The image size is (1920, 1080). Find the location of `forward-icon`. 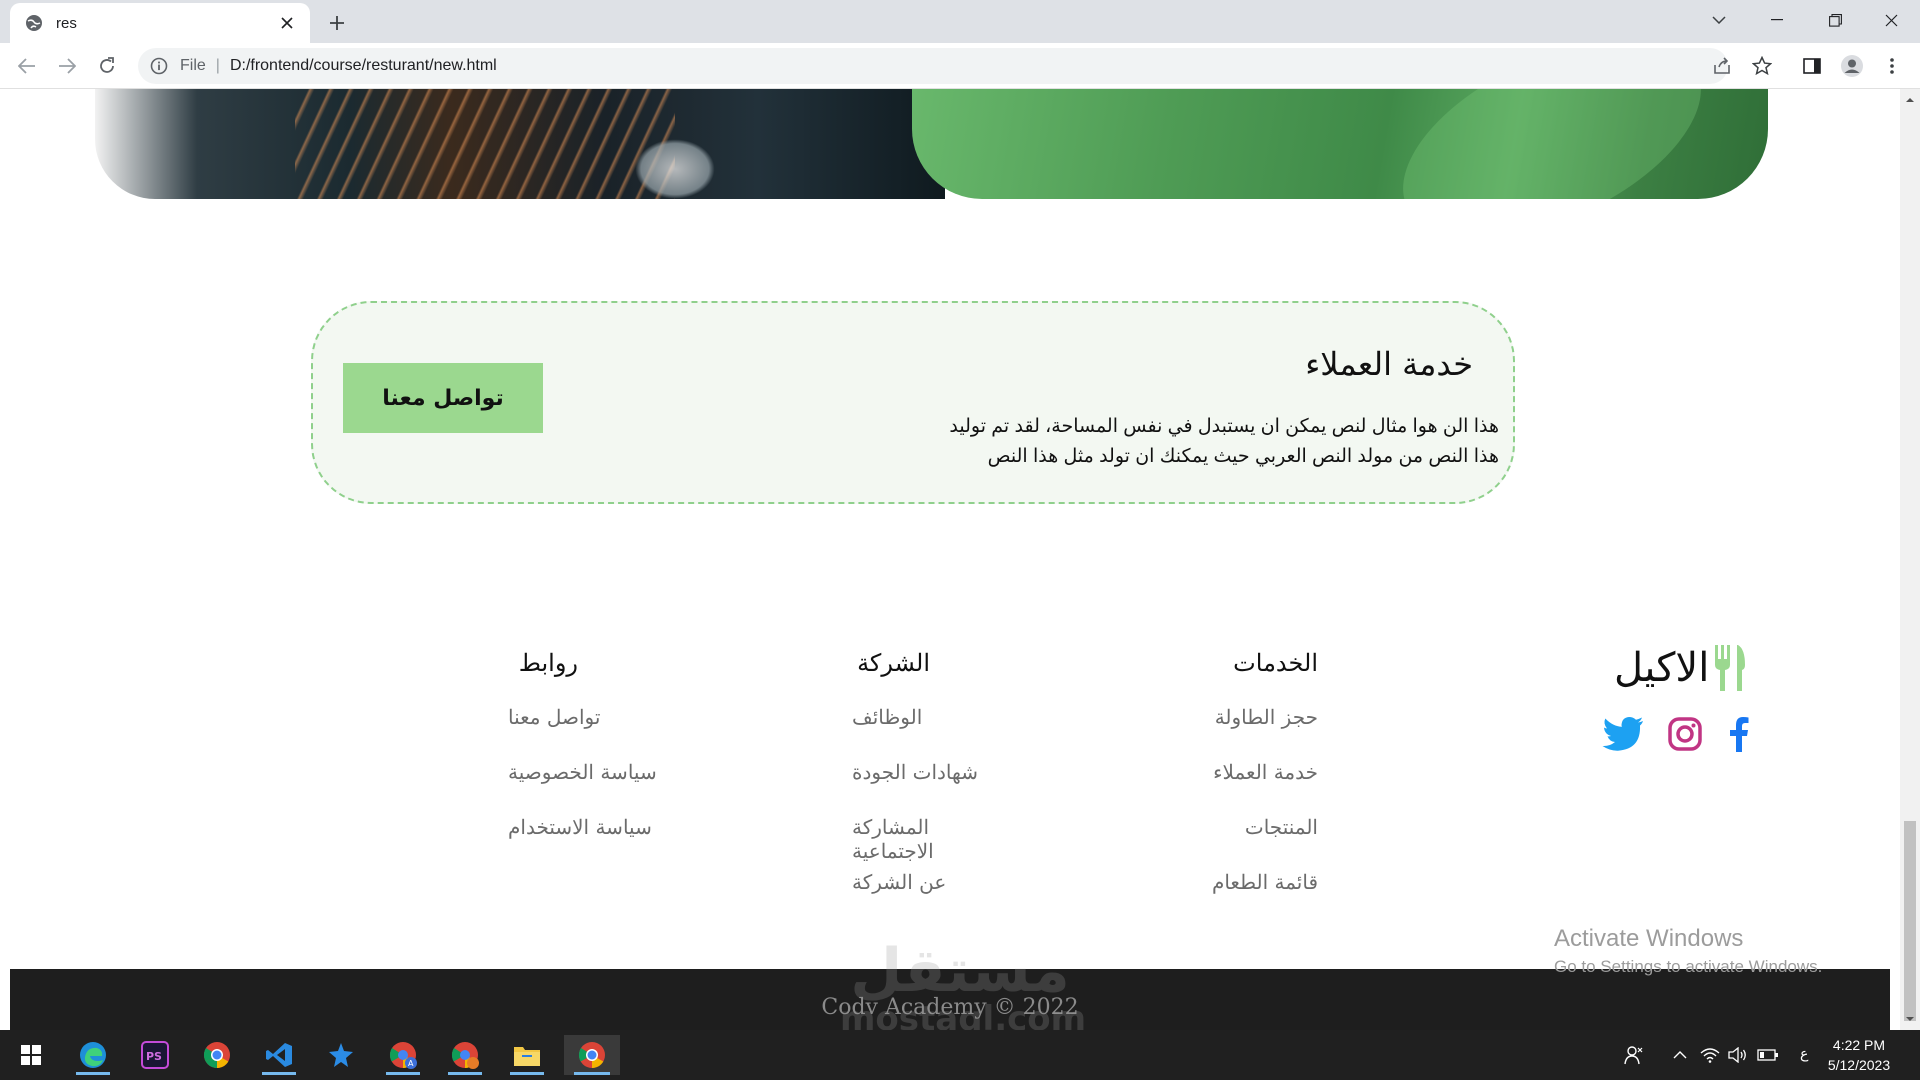

forward-icon is located at coordinates (67, 66).